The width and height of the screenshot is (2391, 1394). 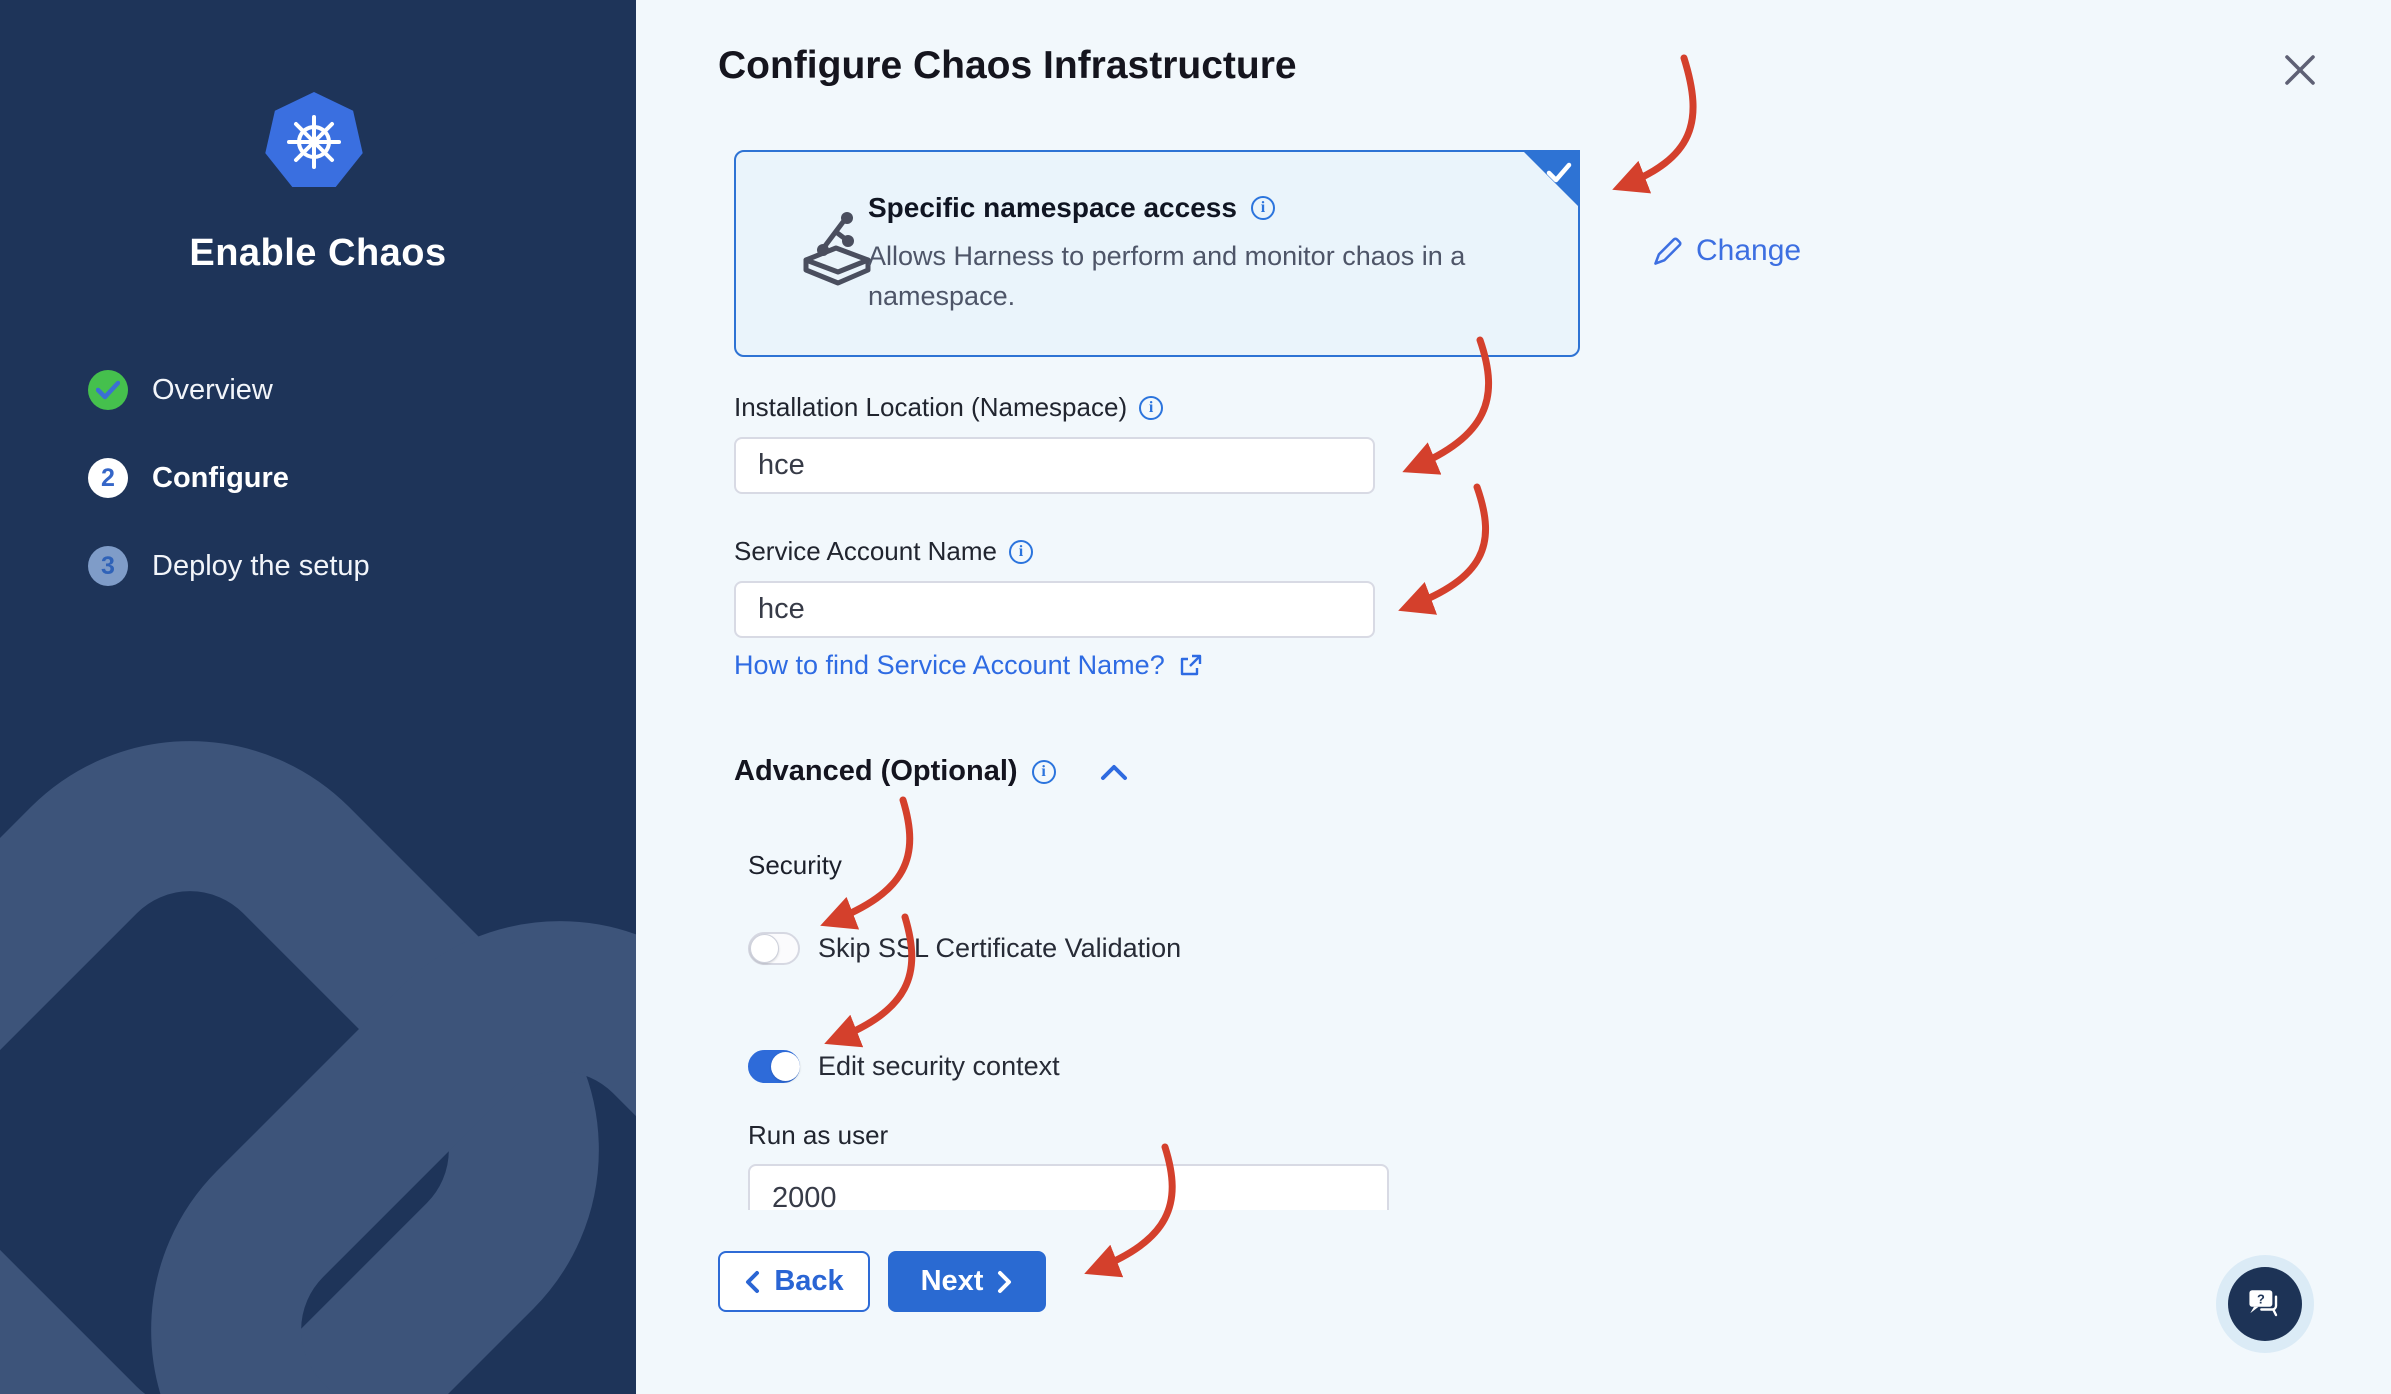 What do you see at coordinates (818, 1135) in the screenshot?
I see `run-as-user-label: Run as user` at bounding box center [818, 1135].